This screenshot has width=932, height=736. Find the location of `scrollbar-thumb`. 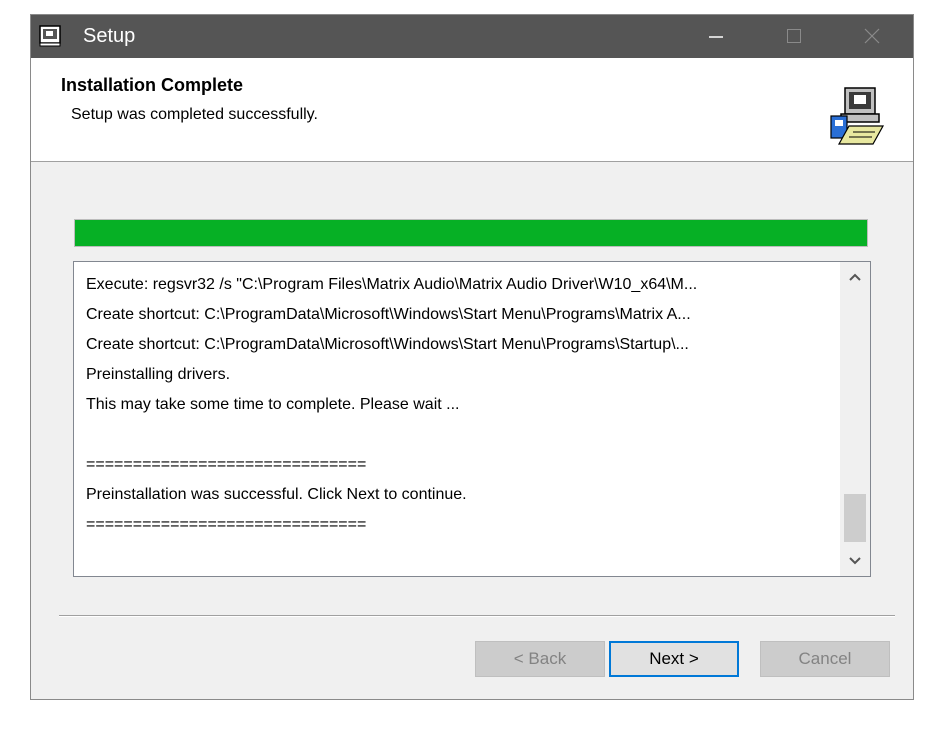

scrollbar-thumb is located at coordinates (855, 518).